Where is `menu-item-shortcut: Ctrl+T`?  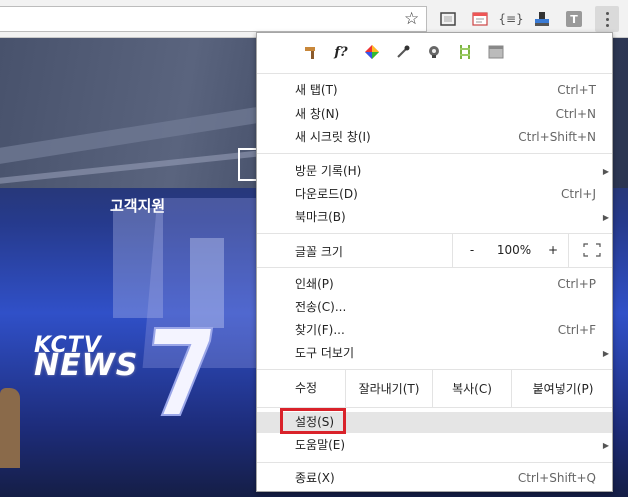
menu-item-shortcut: Ctrl+T is located at coordinates (576, 90).